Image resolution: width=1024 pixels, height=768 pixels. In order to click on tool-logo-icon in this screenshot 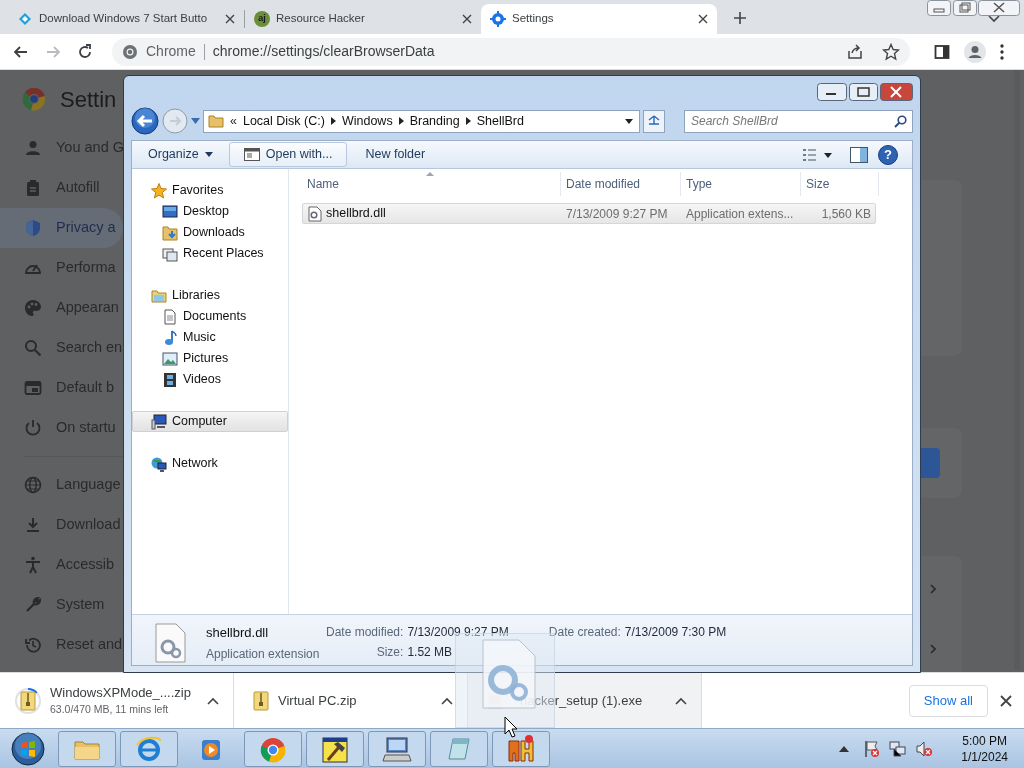, I will do `click(521, 748)`.